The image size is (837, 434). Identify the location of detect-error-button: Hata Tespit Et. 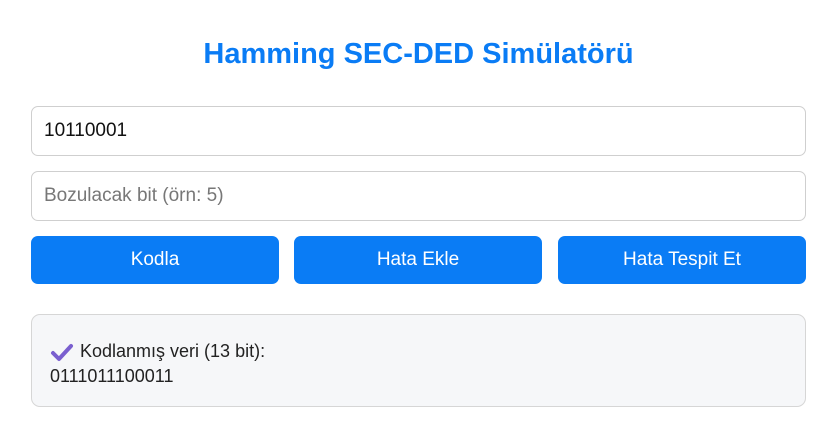
(682, 260).